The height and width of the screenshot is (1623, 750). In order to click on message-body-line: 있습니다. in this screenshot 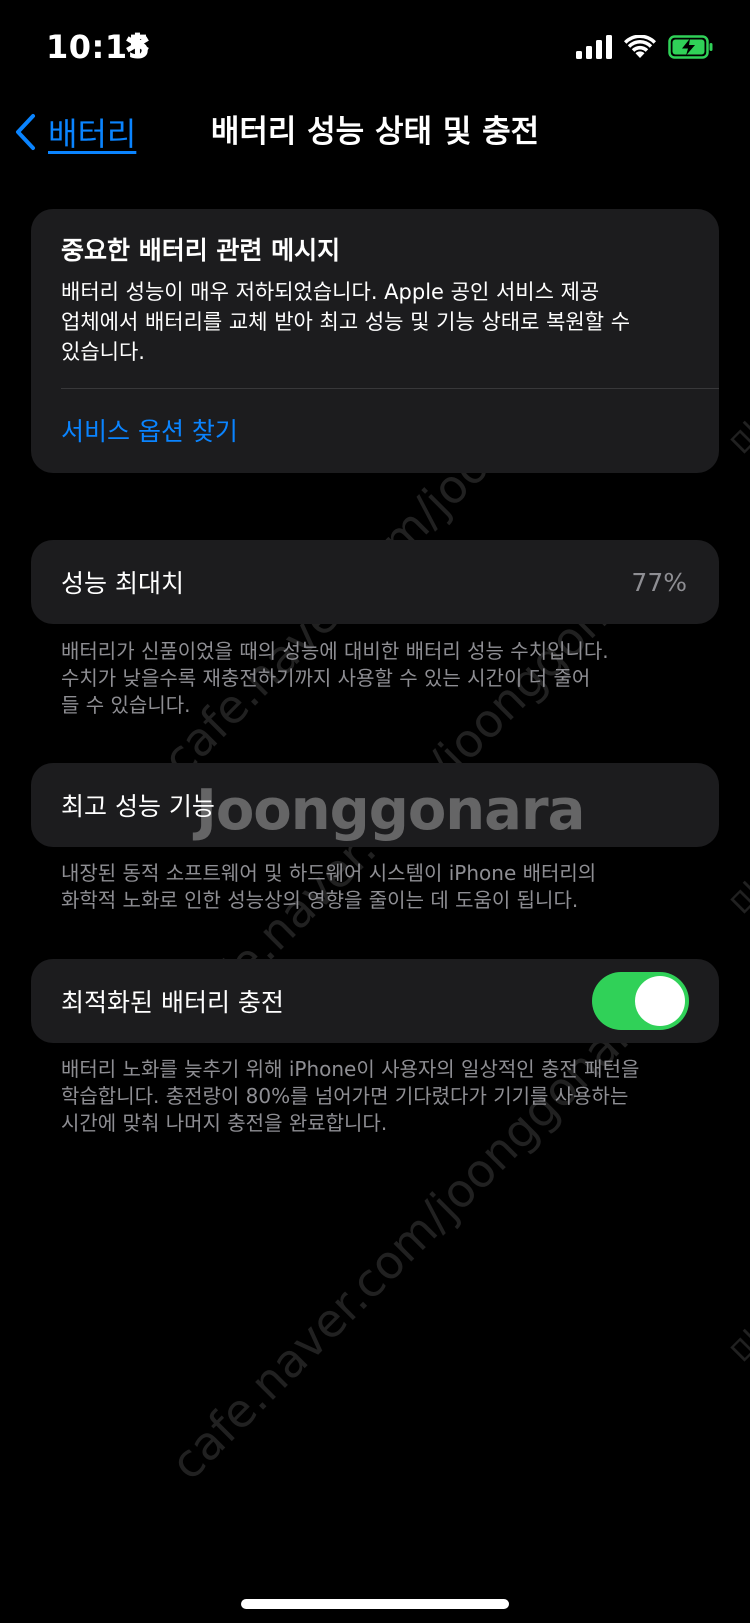, I will do `click(103, 352)`.